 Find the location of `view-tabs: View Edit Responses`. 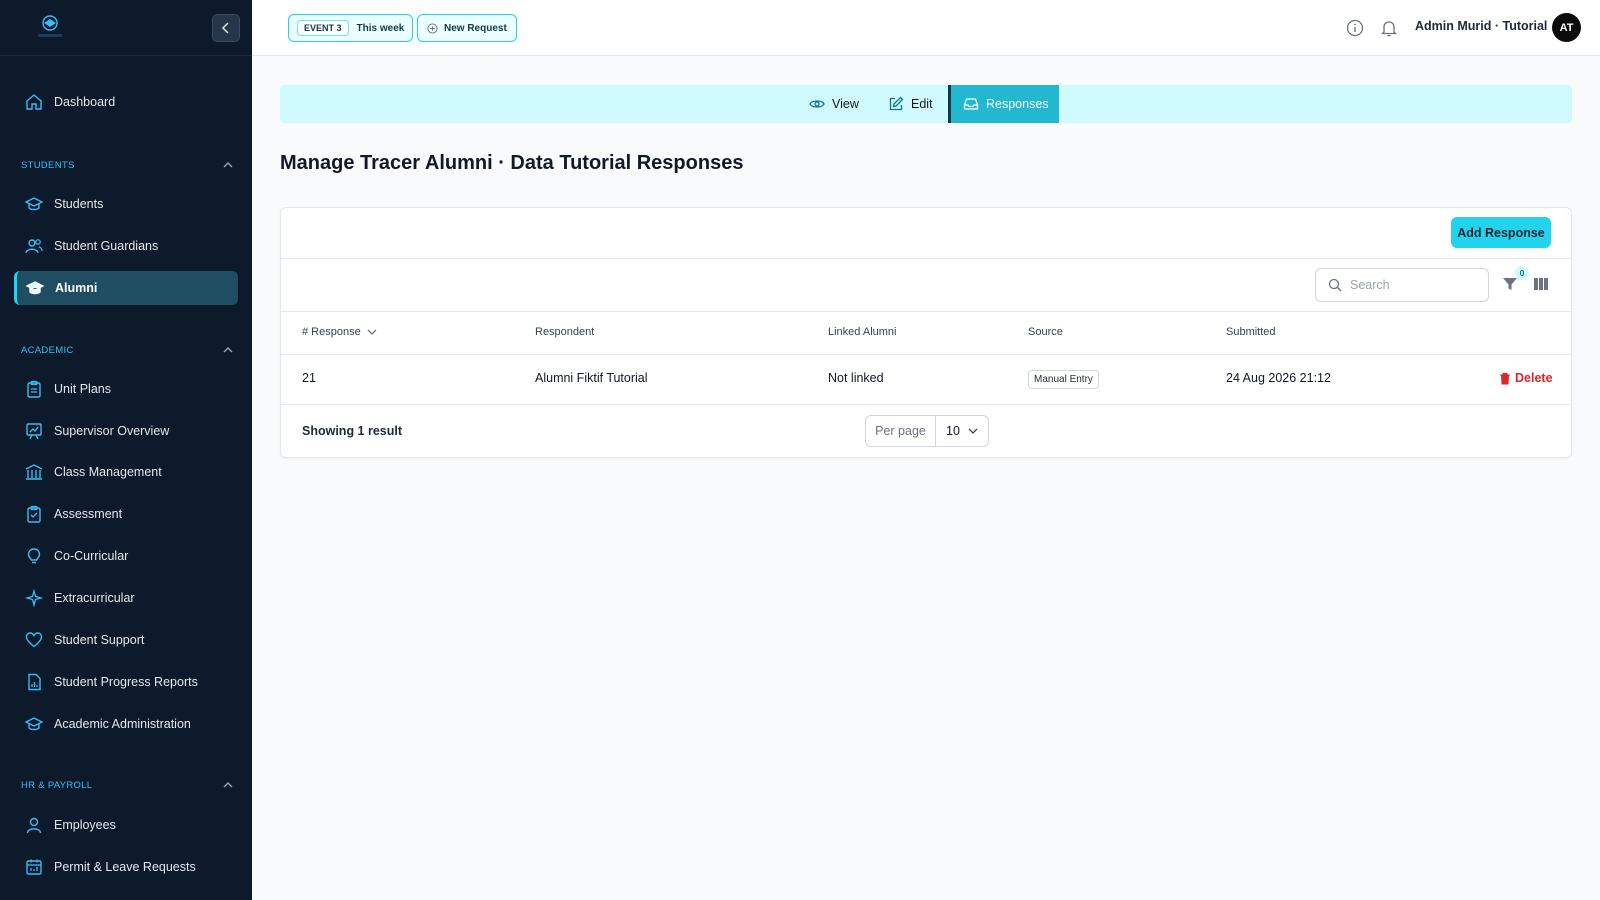

view-tabs: View Edit Responses is located at coordinates (926, 104).